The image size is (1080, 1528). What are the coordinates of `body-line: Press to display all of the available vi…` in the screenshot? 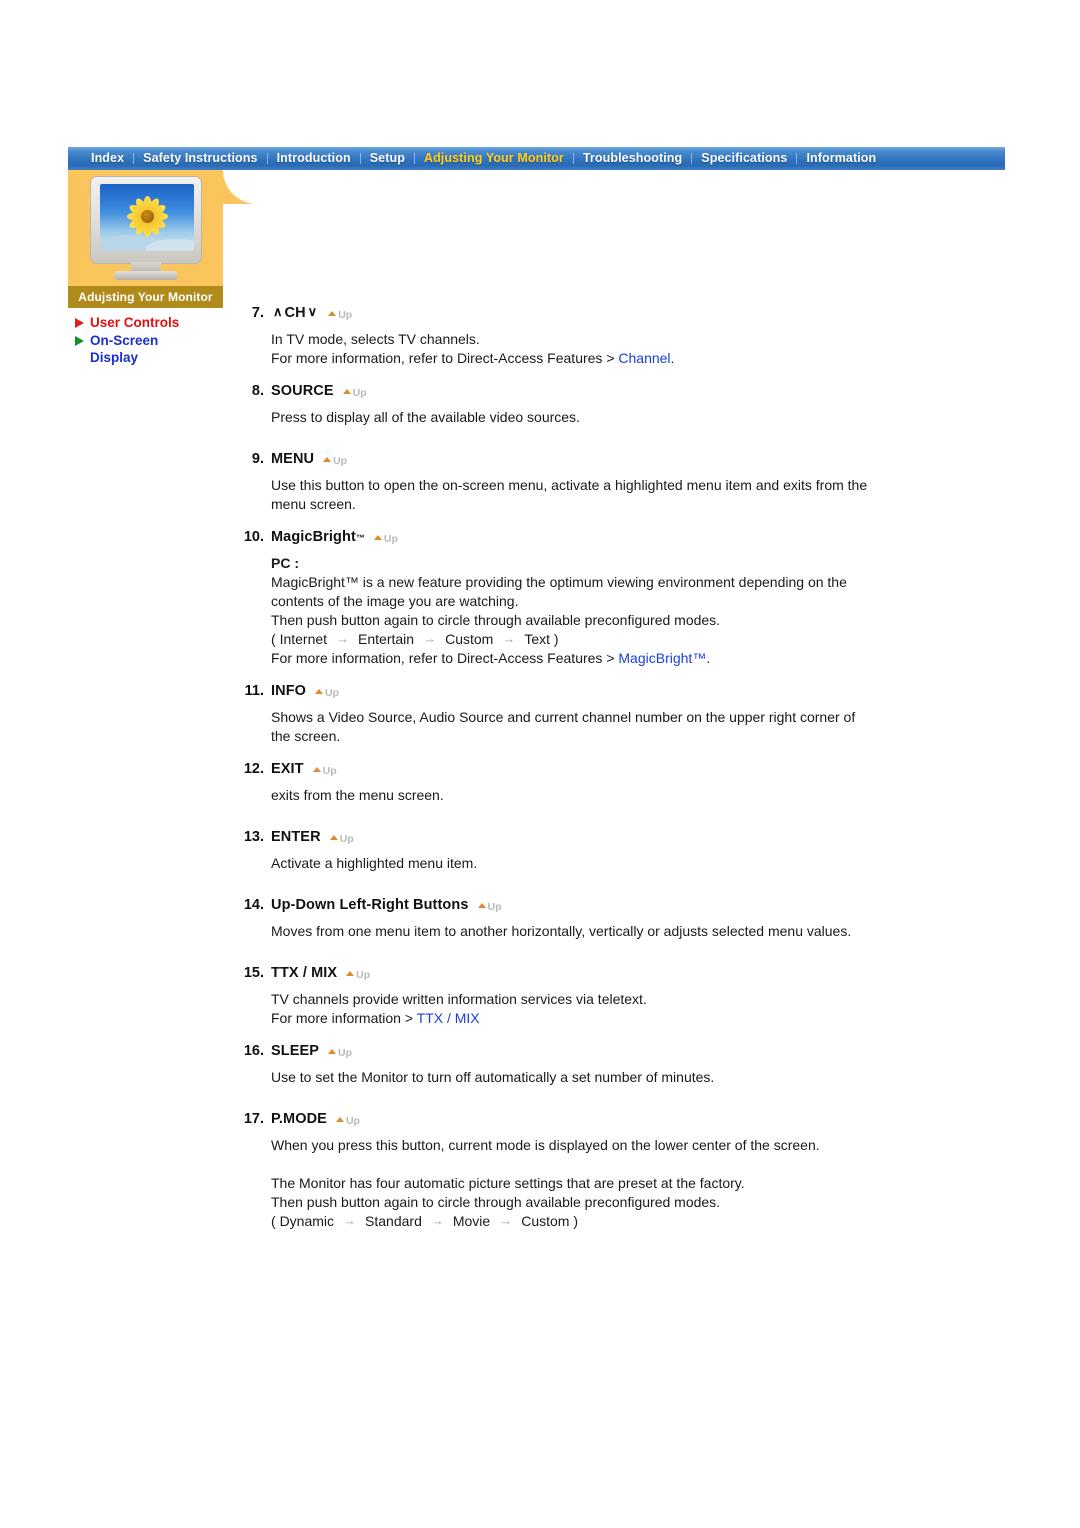 It's located at (614, 417).